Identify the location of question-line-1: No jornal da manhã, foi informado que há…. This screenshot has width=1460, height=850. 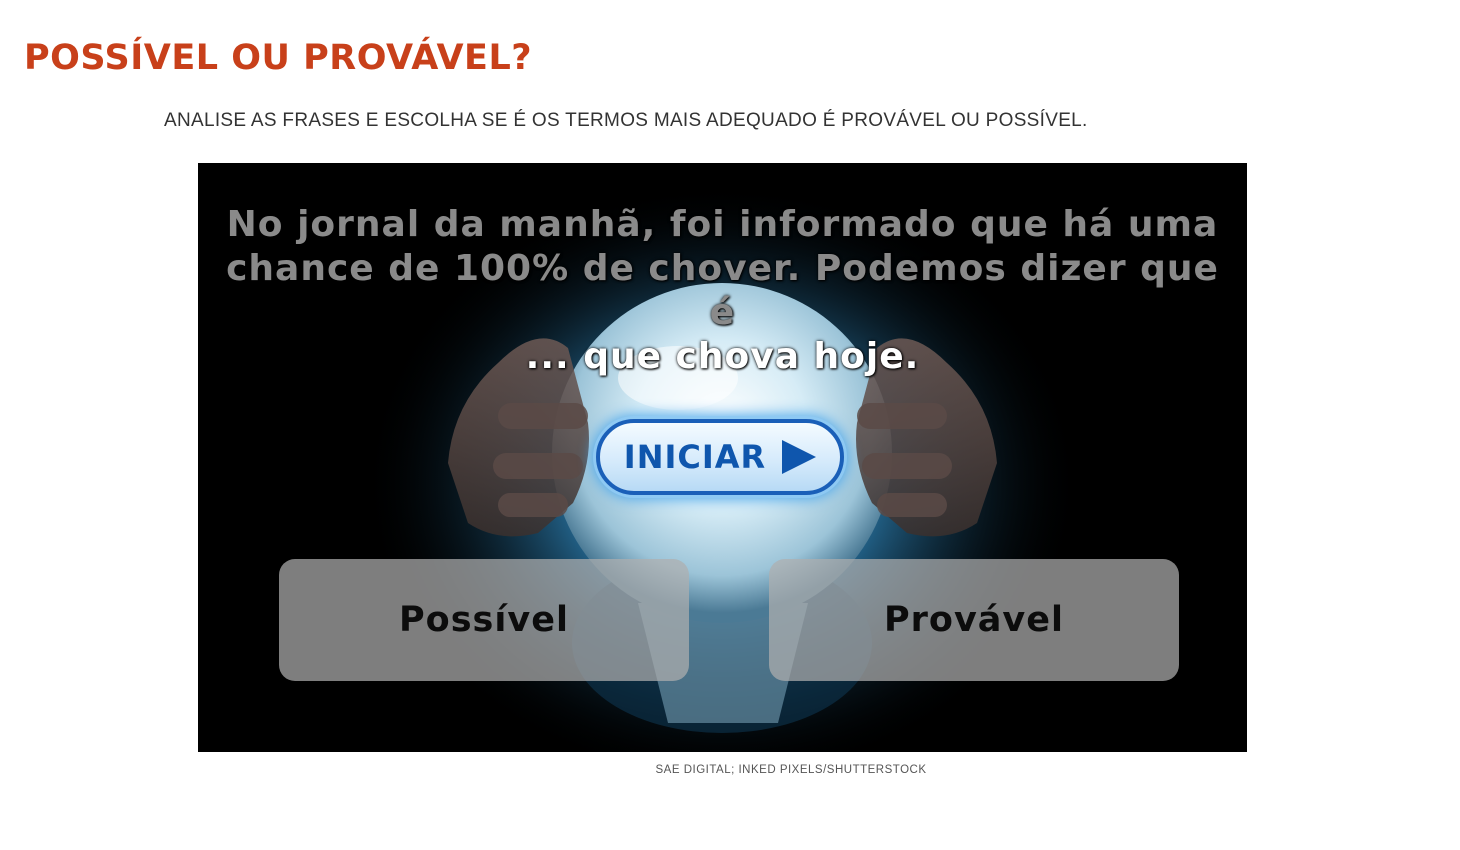
(722, 224).